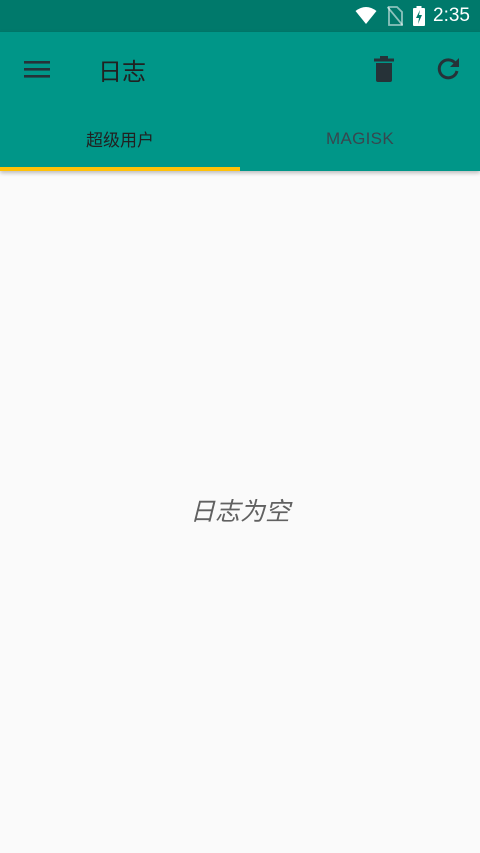 This screenshot has height=853, width=480. I want to click on toolbar: 日志, so click(240, 69).